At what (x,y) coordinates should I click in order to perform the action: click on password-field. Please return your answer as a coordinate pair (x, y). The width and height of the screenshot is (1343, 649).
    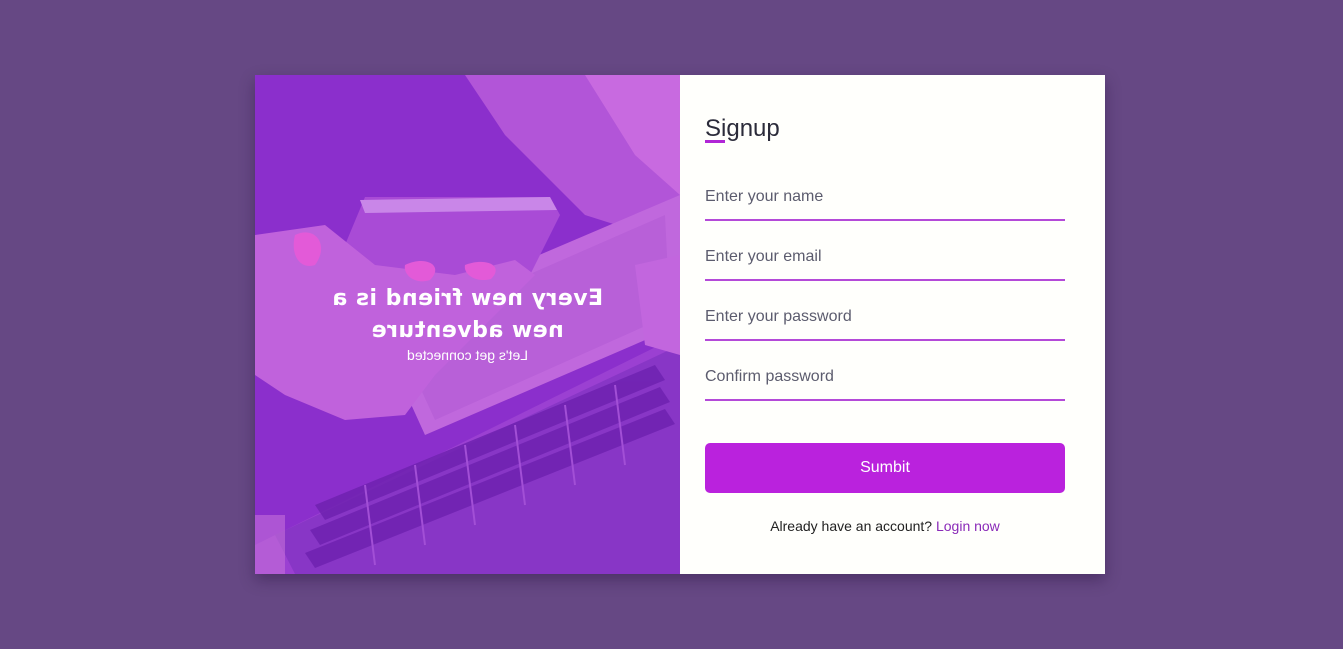
    Looking at the image, I should click on (885, 318).